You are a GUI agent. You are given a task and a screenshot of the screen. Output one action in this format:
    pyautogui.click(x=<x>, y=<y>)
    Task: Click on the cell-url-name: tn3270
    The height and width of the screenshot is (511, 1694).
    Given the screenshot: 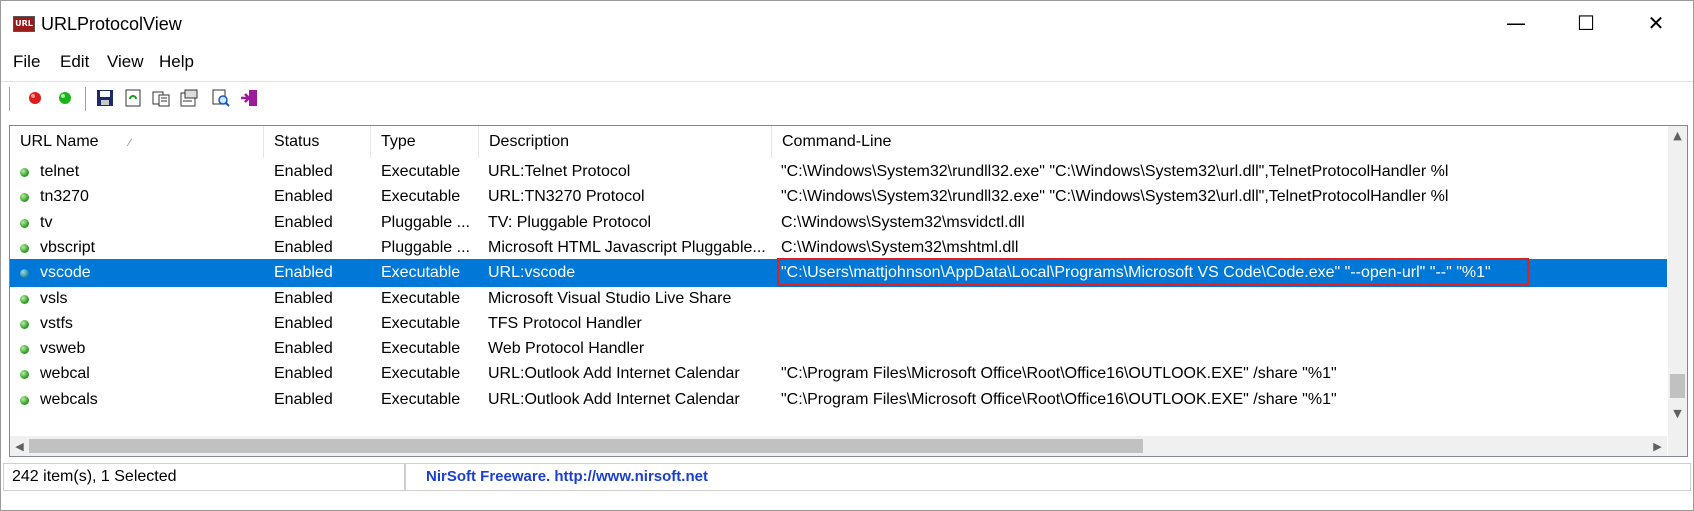 What is the action you would take?
    pyautogui.click(x=64, y=197)
    